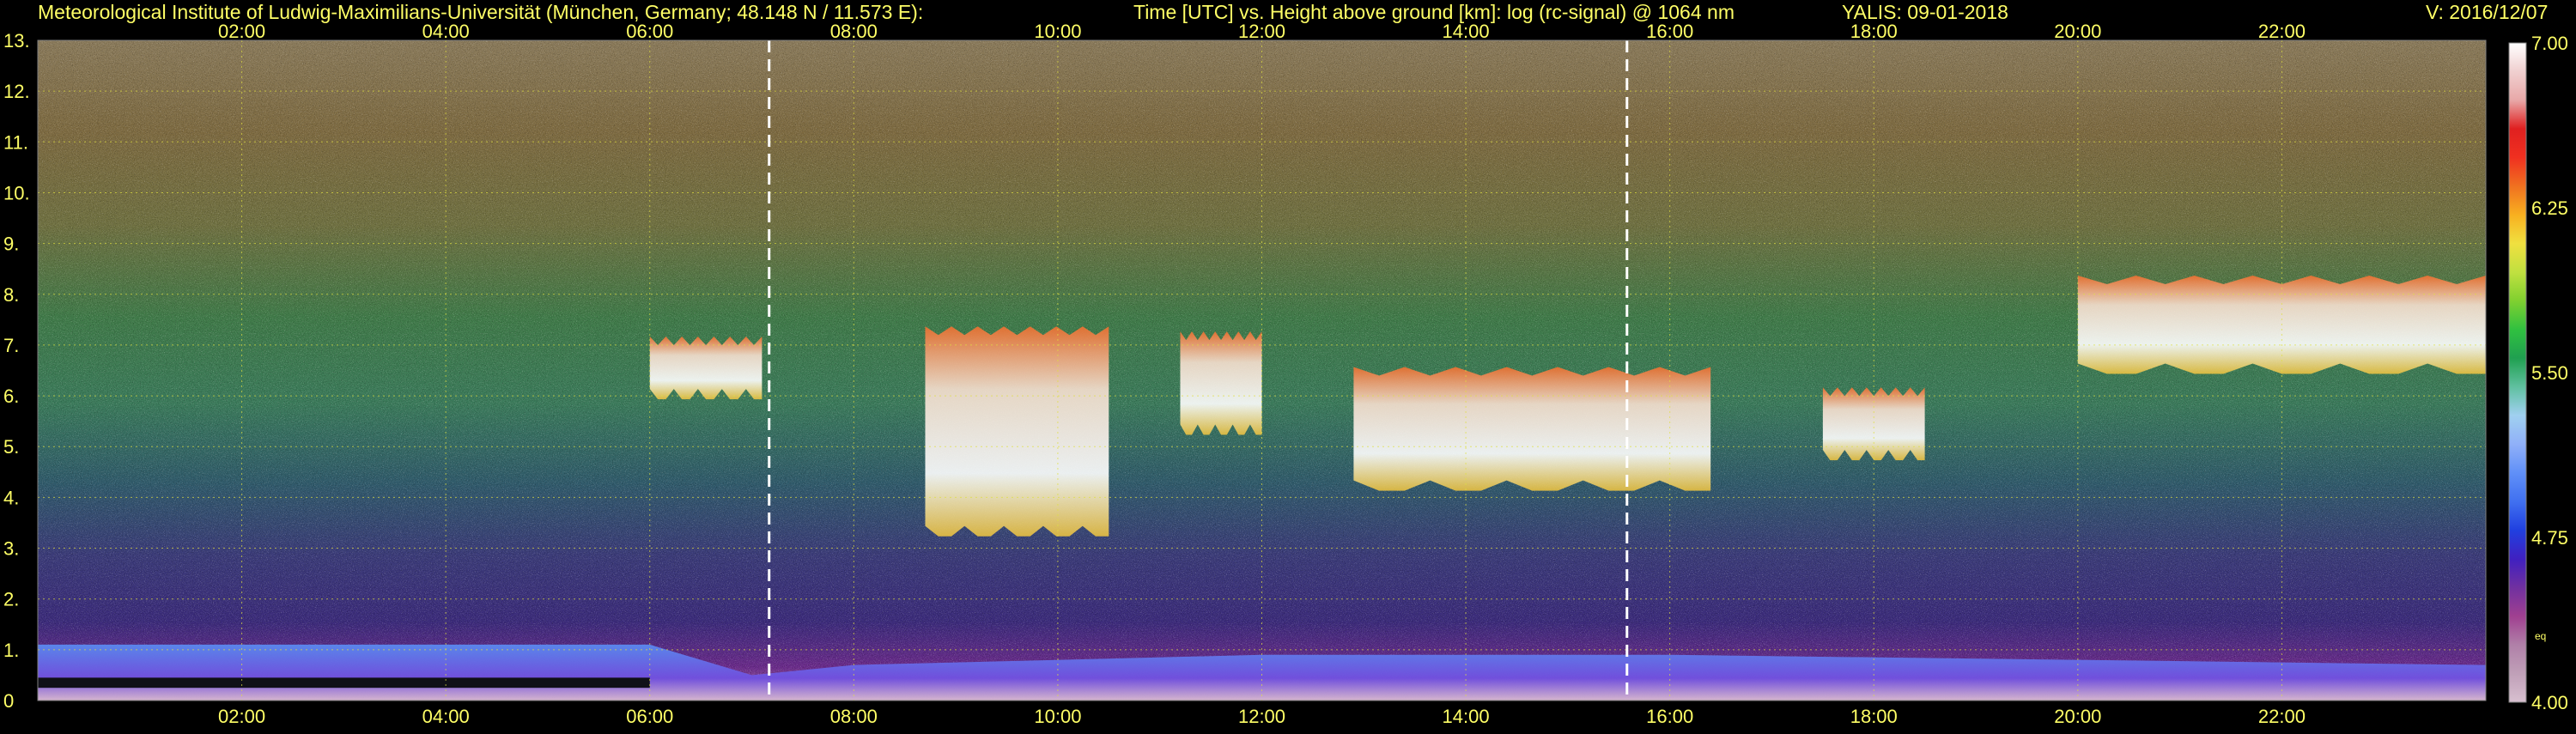  Describe the element at coordinates (1057, 717) in the screenshot. I see `x-tick-label-bottom: 10:00` at that location.